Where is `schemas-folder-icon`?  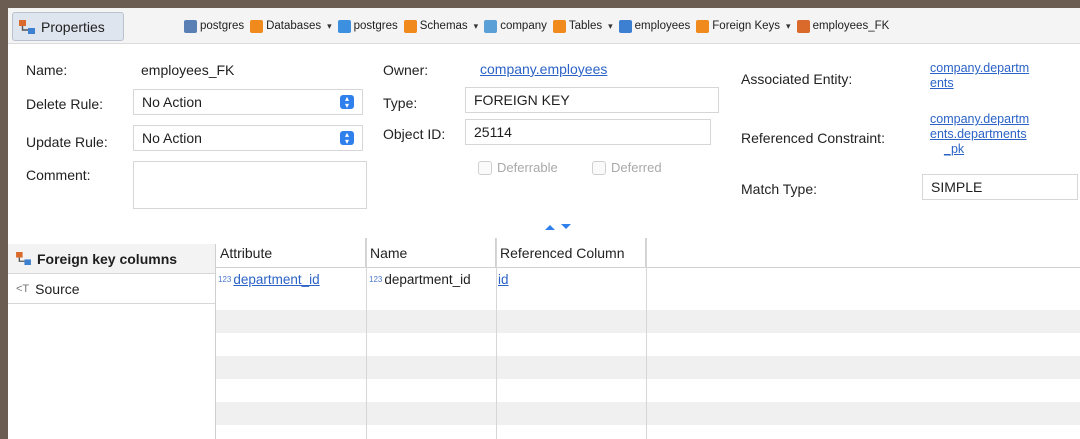 schemas-folder-icon is located at coordinates (410, 26).